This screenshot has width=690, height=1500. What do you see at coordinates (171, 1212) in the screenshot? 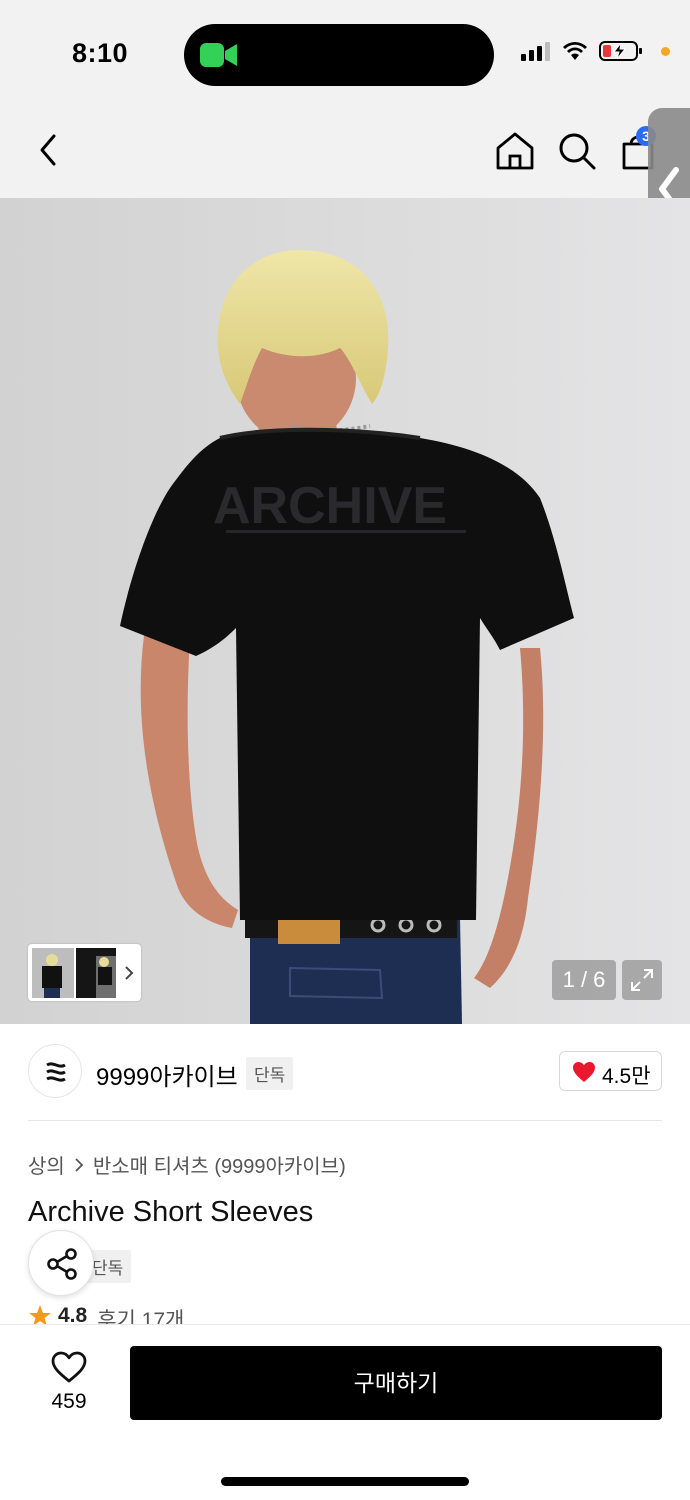
I see `product-title: Archive Short Sleeves` at bounding box center [171, 1212].